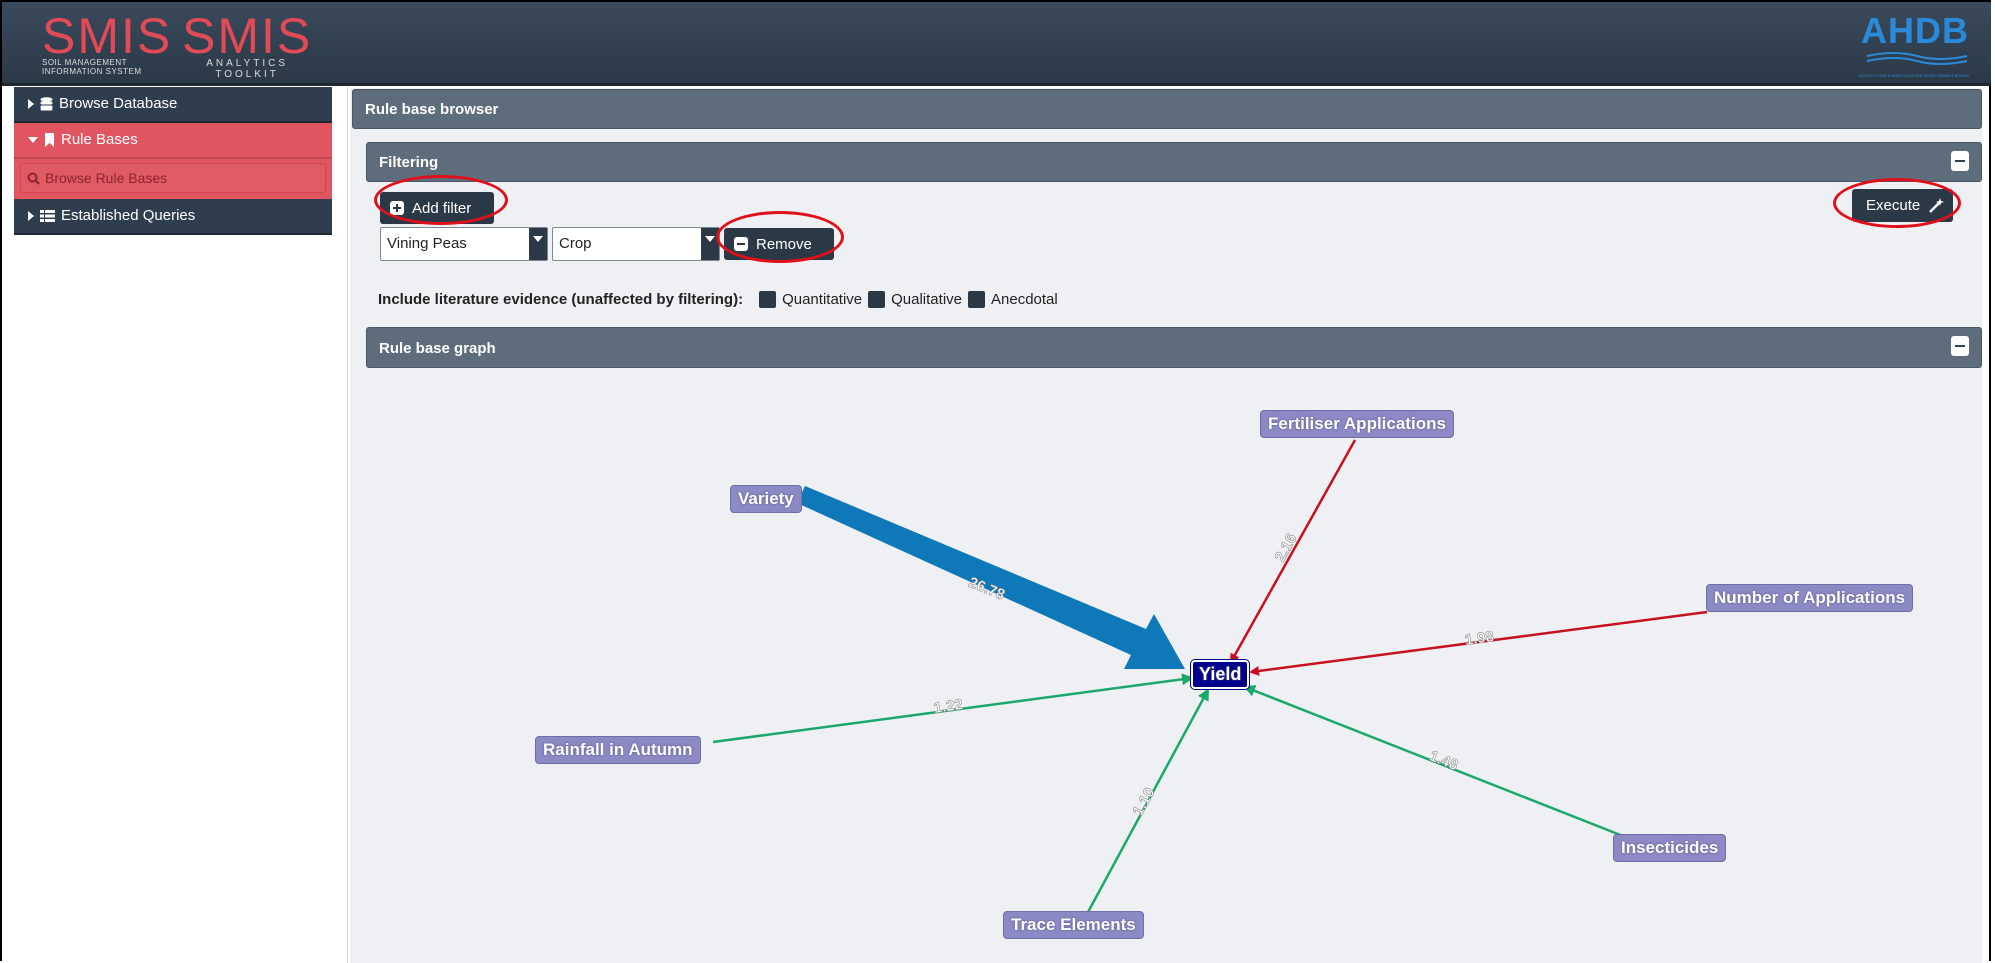 Image resolution: width=1995 pixels, height=963 pixels. I want to click on main-divider, so click(347, 525).